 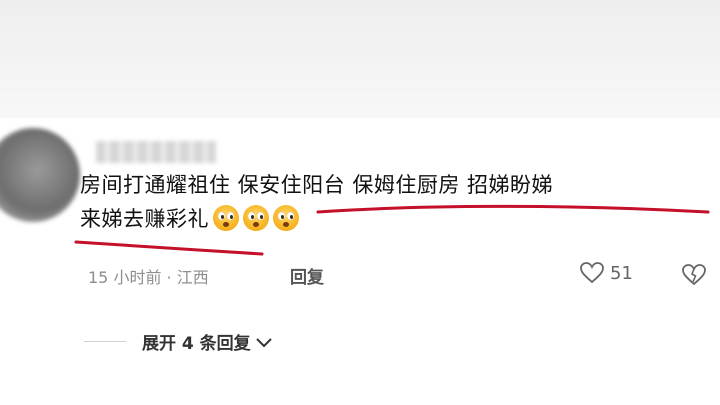 I want to click on heart-icon, so click(x=592, y=273).